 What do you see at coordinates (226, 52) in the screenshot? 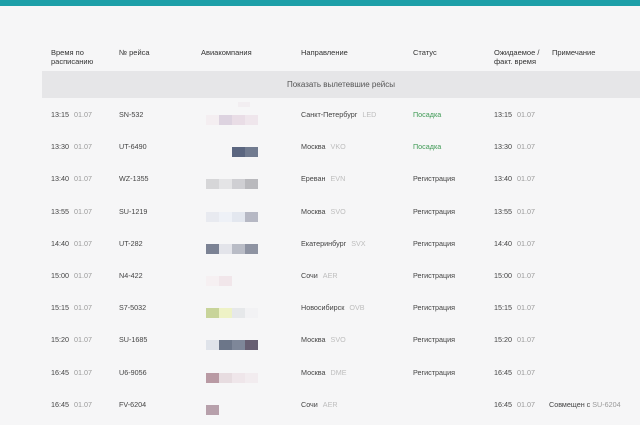
I see `header-airline: Авиакомпания` at bounding box center [226, 52].